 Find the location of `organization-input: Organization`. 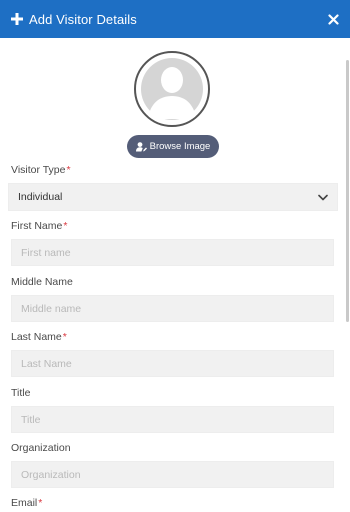

organization-input: Organization is located at coordinates (172, 474).